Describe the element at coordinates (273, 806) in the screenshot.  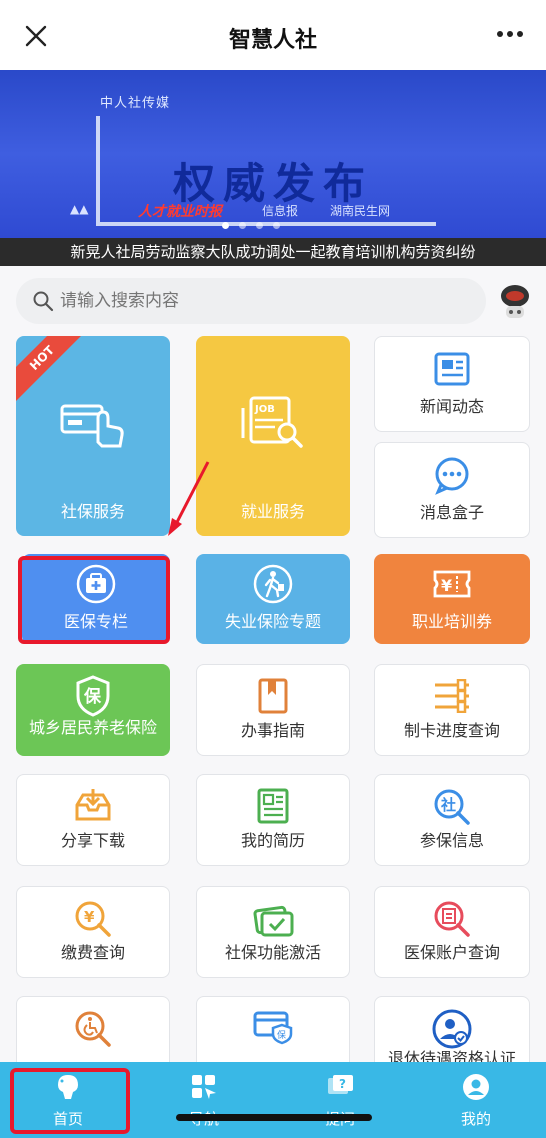
I see `resume-document-icon` at that location.